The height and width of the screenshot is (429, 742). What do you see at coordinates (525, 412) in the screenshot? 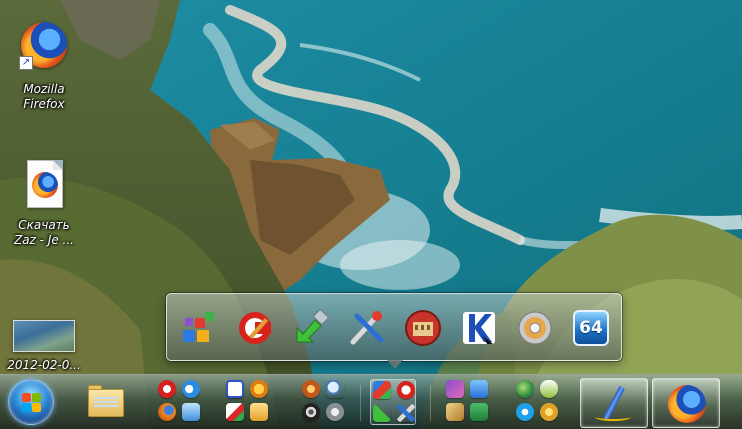
I see `skype-icon` at bounding box center [525, 412].